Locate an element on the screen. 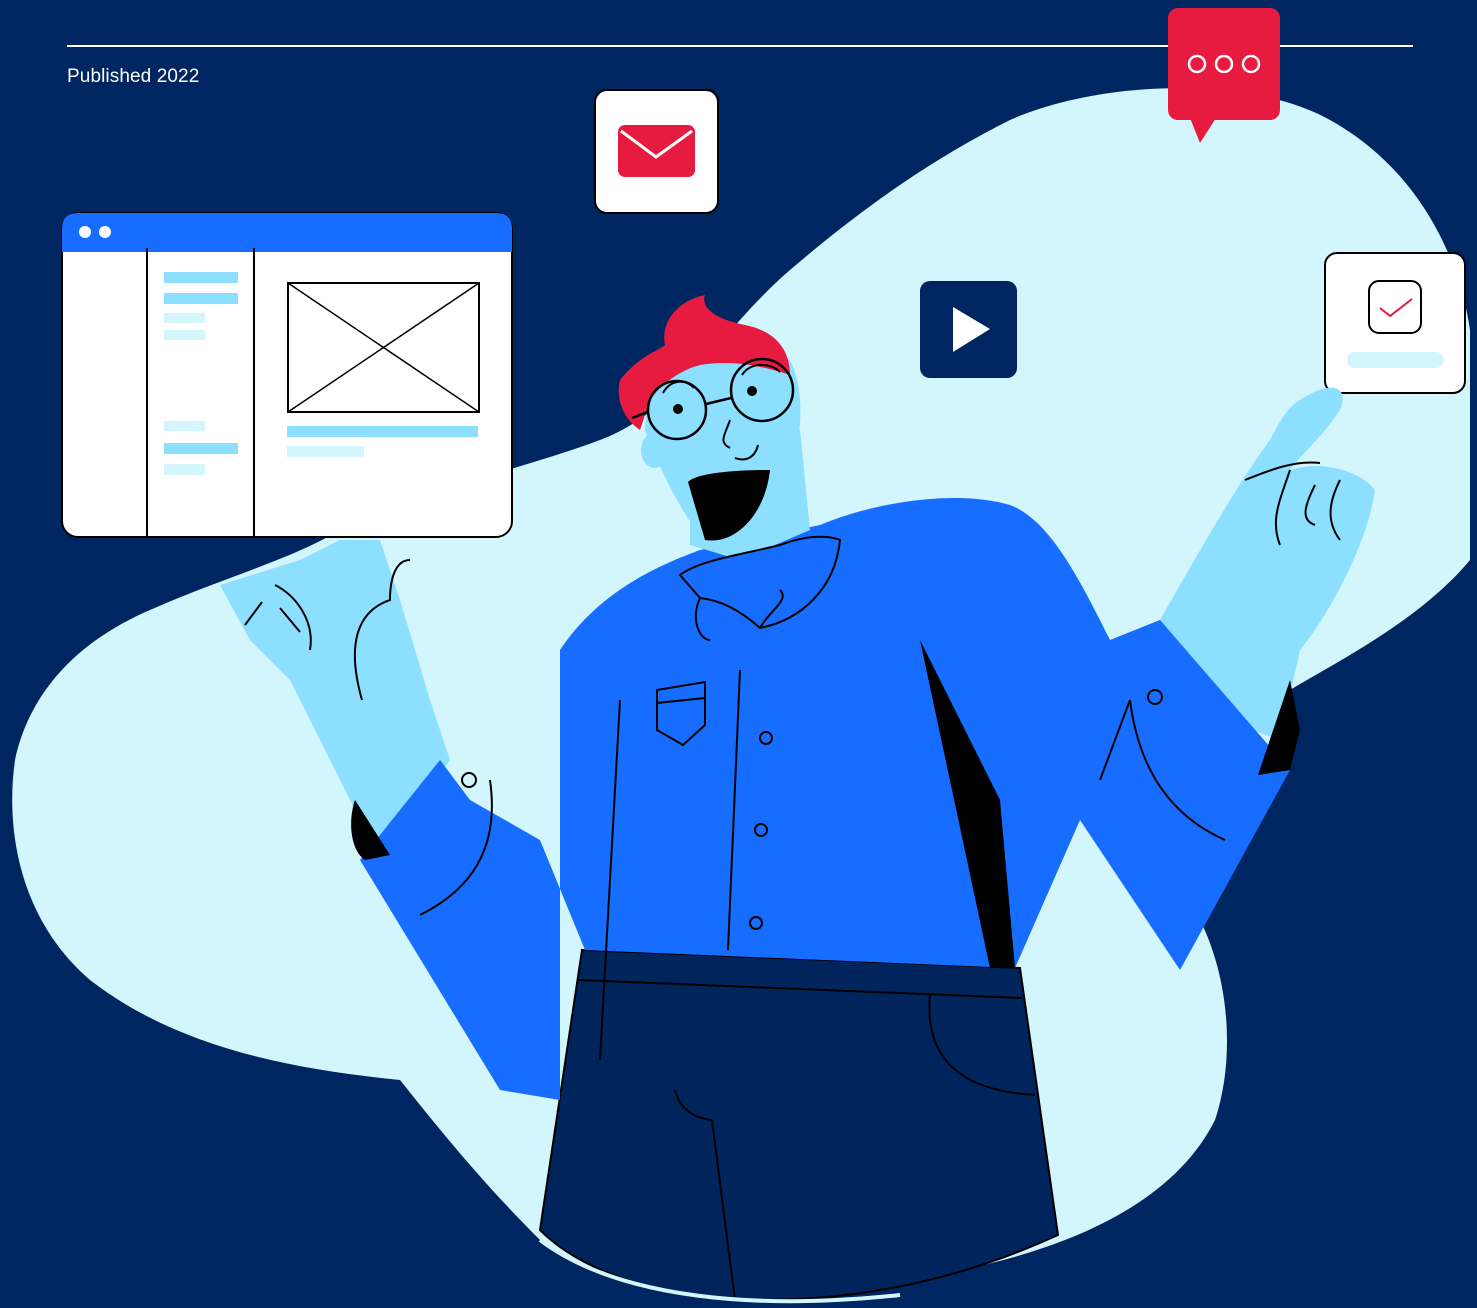 Image resolution: width=1477 pixels, height=1308 pixels. checkbox-icon is located at coordinates (1395, 323).